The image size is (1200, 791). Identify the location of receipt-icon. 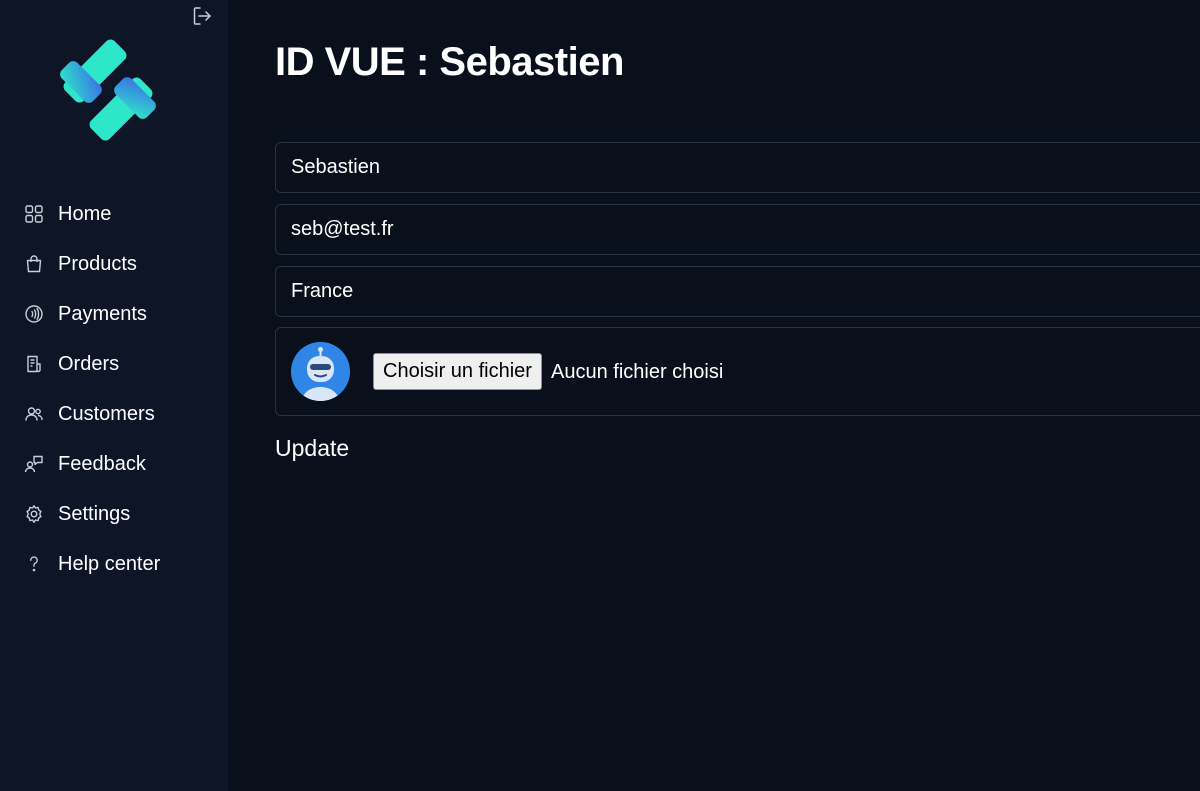
(34, 364).